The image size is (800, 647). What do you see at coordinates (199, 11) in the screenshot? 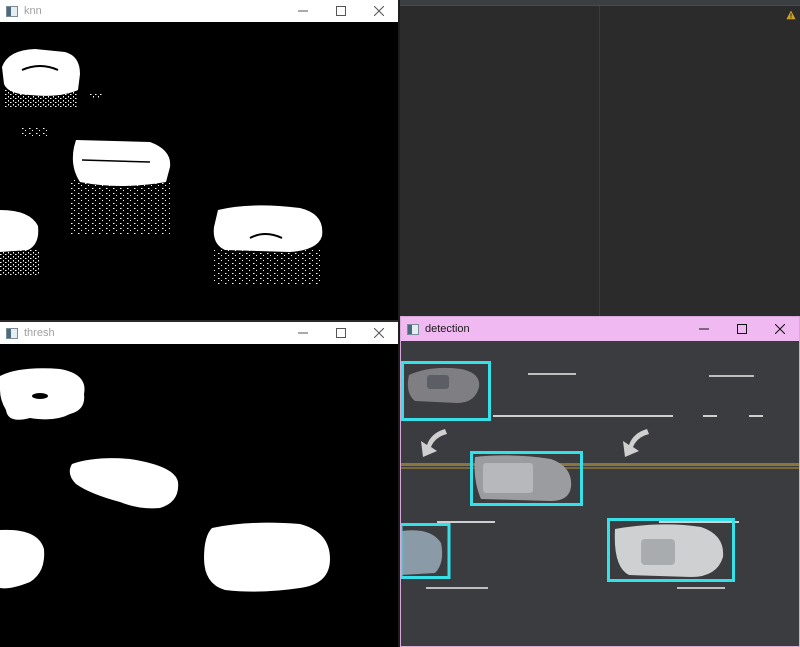
I see `knn-titlebar: knn` at bounding box center [199, 11].